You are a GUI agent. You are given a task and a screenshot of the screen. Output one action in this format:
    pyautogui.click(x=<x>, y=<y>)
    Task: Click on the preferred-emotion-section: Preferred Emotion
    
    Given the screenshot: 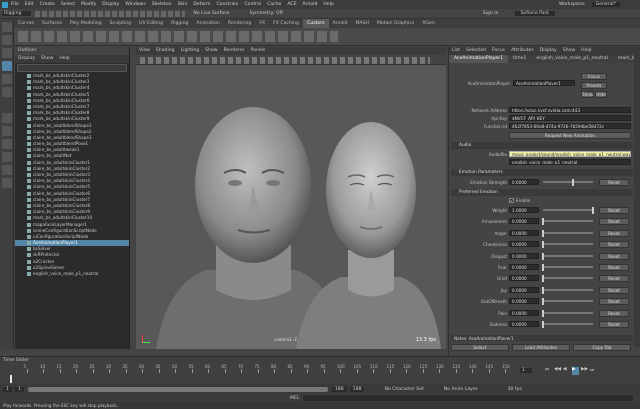 What is the action you would take?
    pyautogui.click(x=542, y=192)
    